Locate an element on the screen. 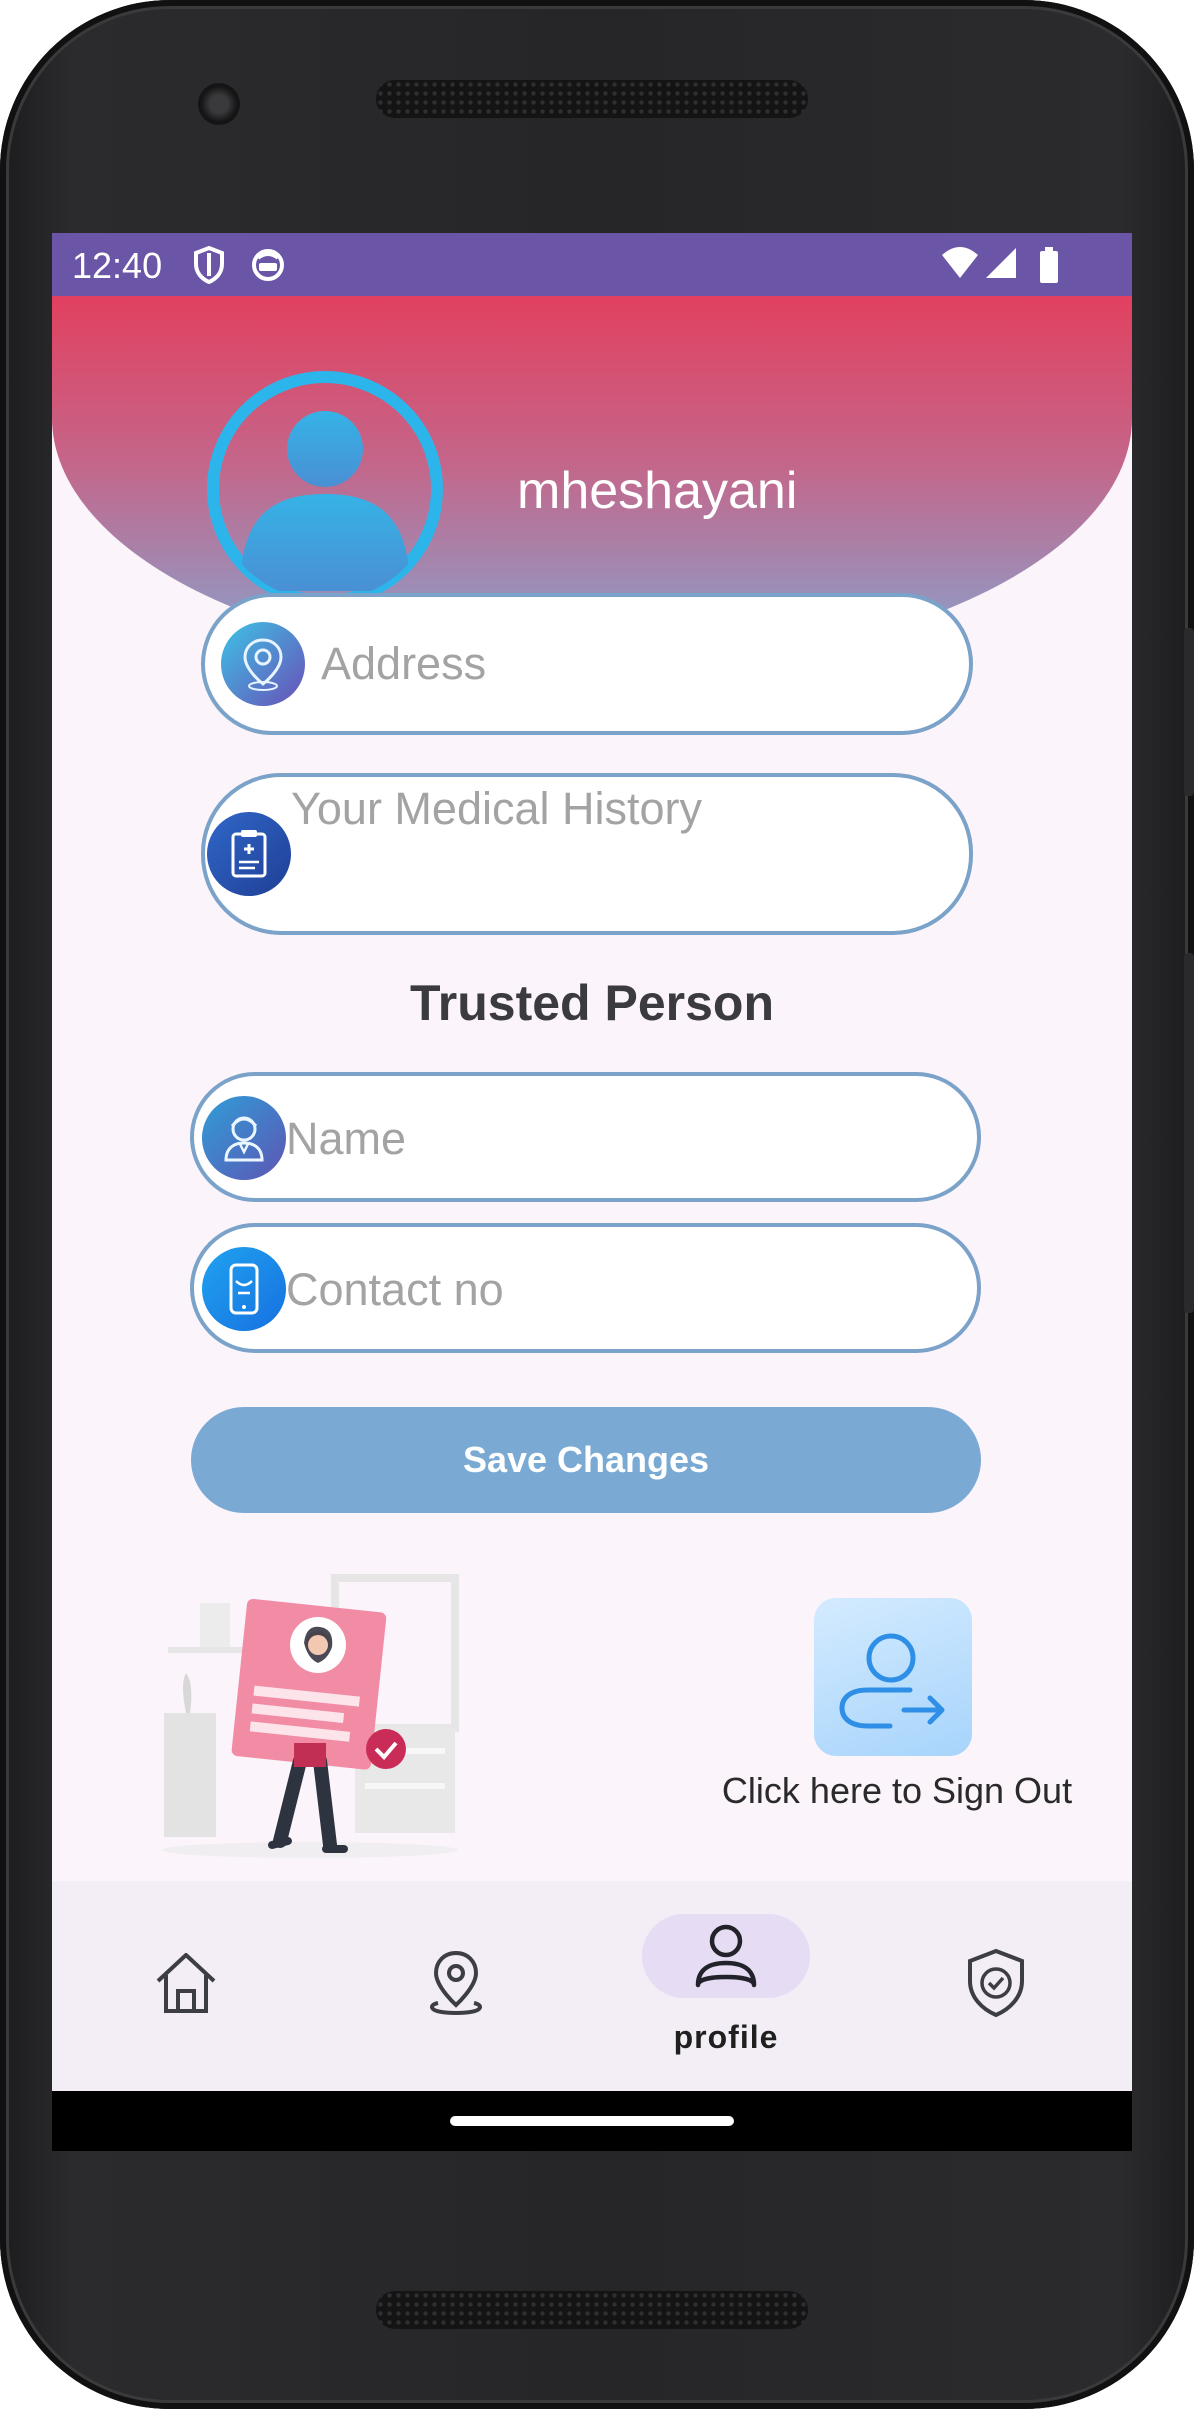  sign-out-button is located at coordinates (893, 1677).